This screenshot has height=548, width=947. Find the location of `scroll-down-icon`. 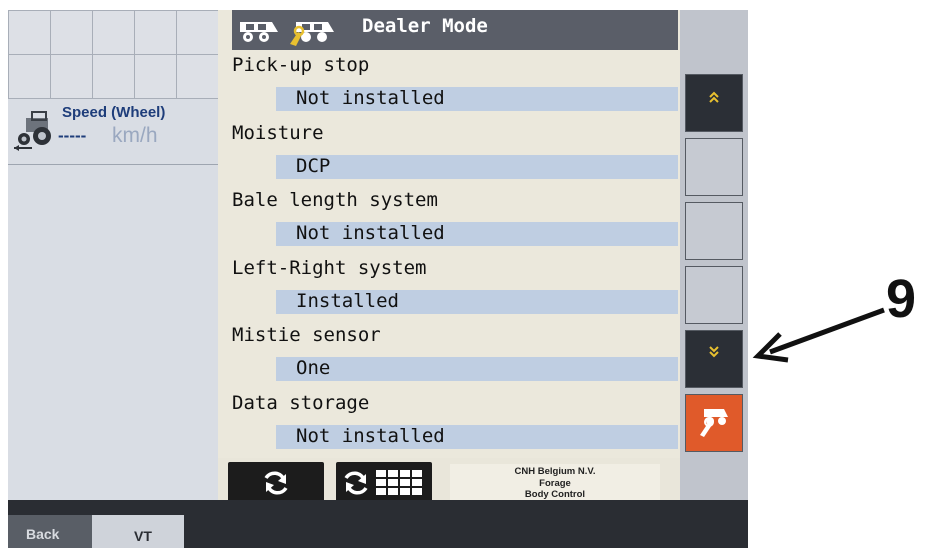

scroll-down-icon is located at coordinates (714, 352).